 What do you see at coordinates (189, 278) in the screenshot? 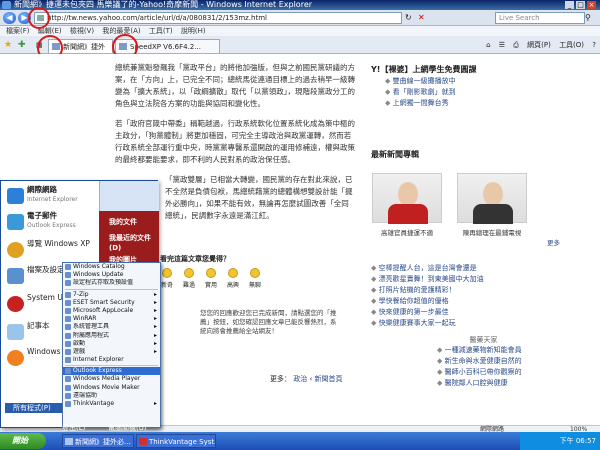
I see `mood-option: 難過` at bounding box center [189, 278].